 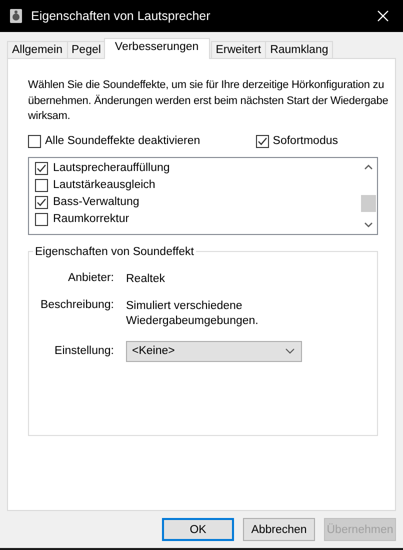 I want to click on scrollbar-thumb, so click(x=368, y=203).